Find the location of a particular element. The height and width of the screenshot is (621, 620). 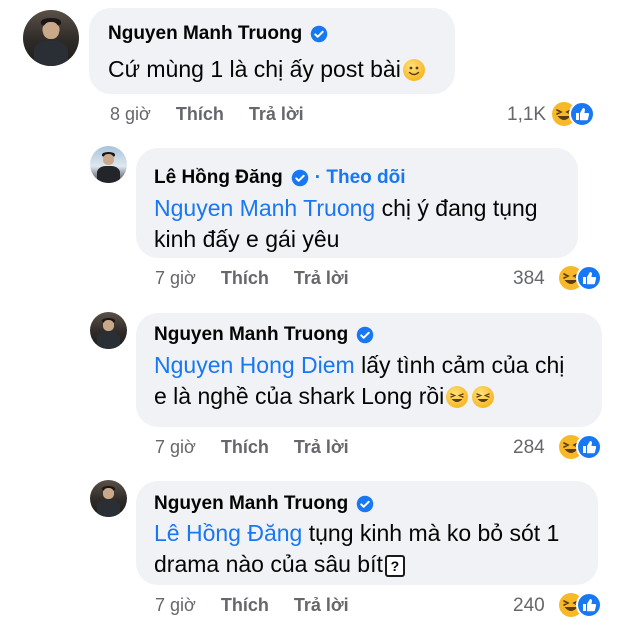

reaction-count: 240 is located at coordinates (529, 606).